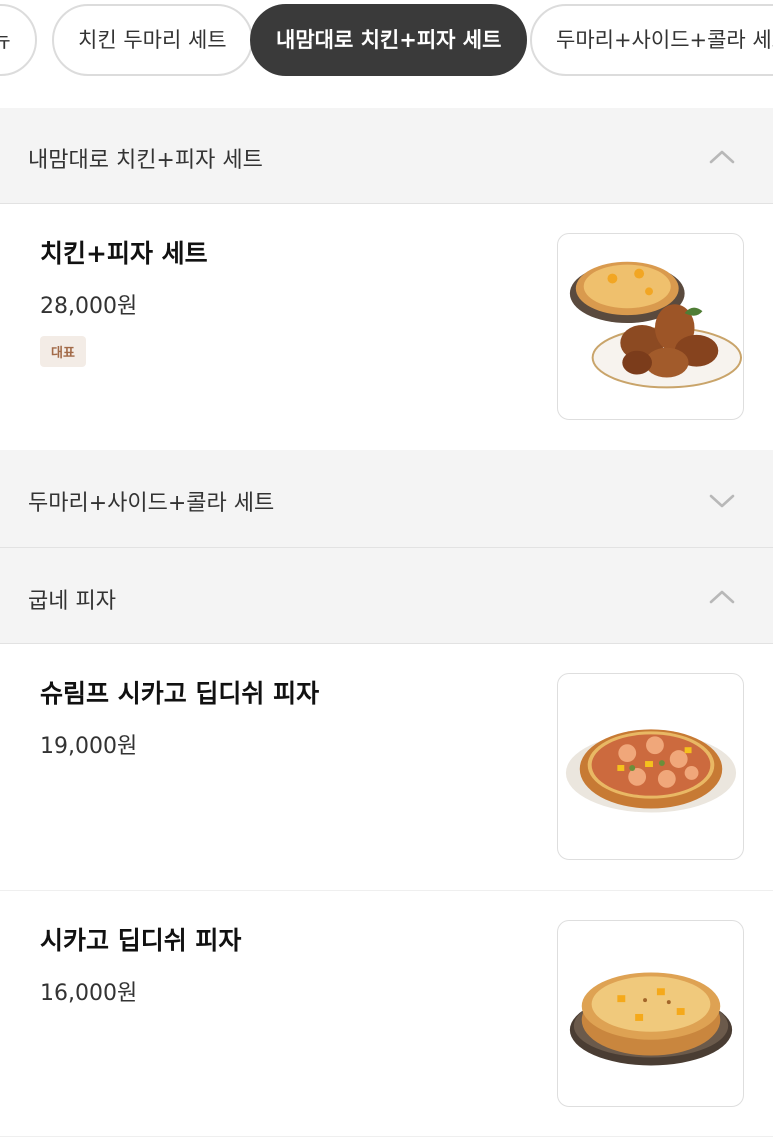  Describe the element at coordinates (5, 40) in the screenshot. I see `tab-label: 메뉴` at that location.